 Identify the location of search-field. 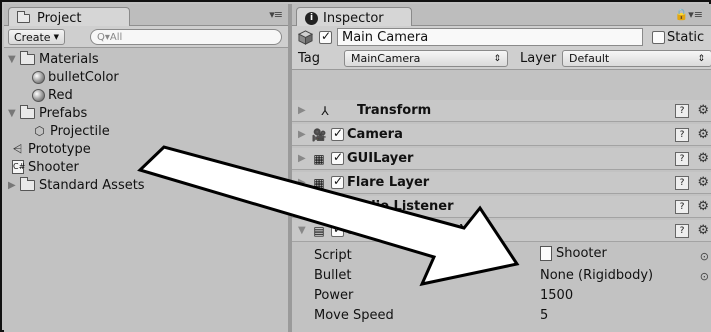
(186, 37).